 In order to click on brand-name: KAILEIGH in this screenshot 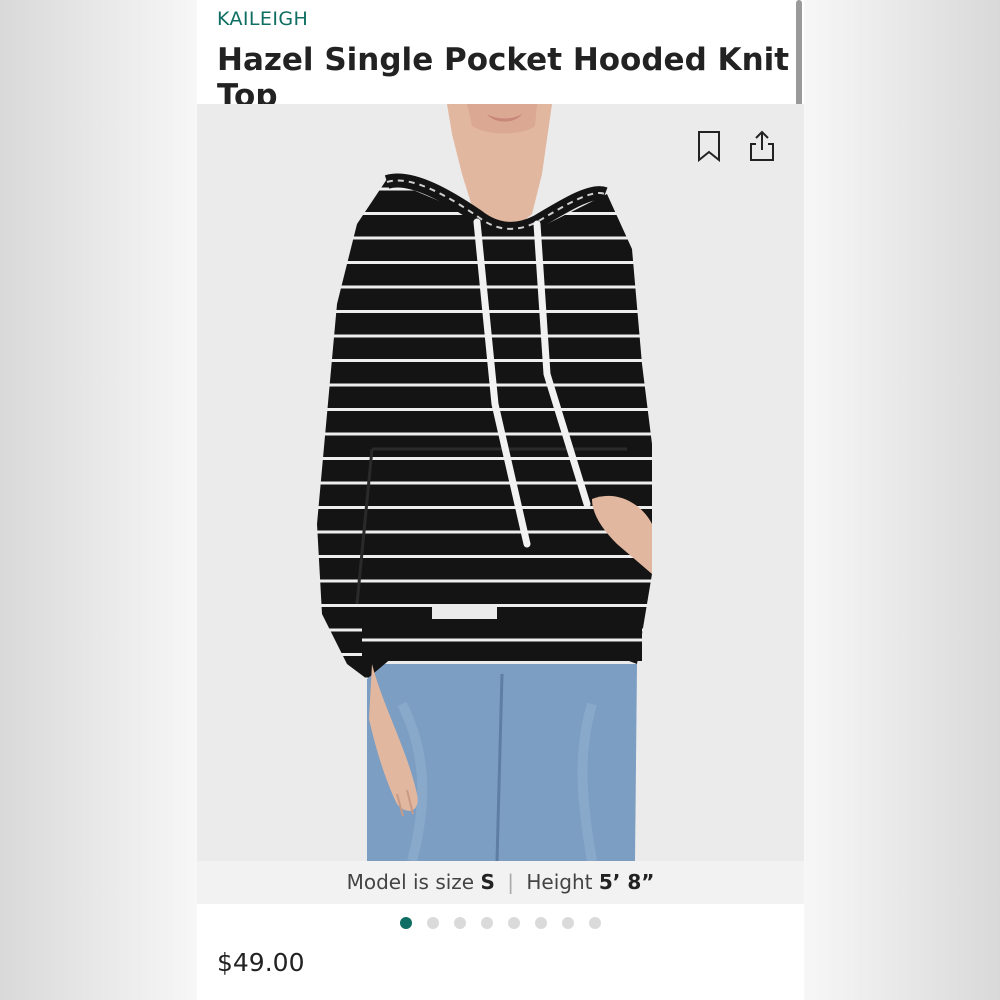, I will do `click(262, 19)`.